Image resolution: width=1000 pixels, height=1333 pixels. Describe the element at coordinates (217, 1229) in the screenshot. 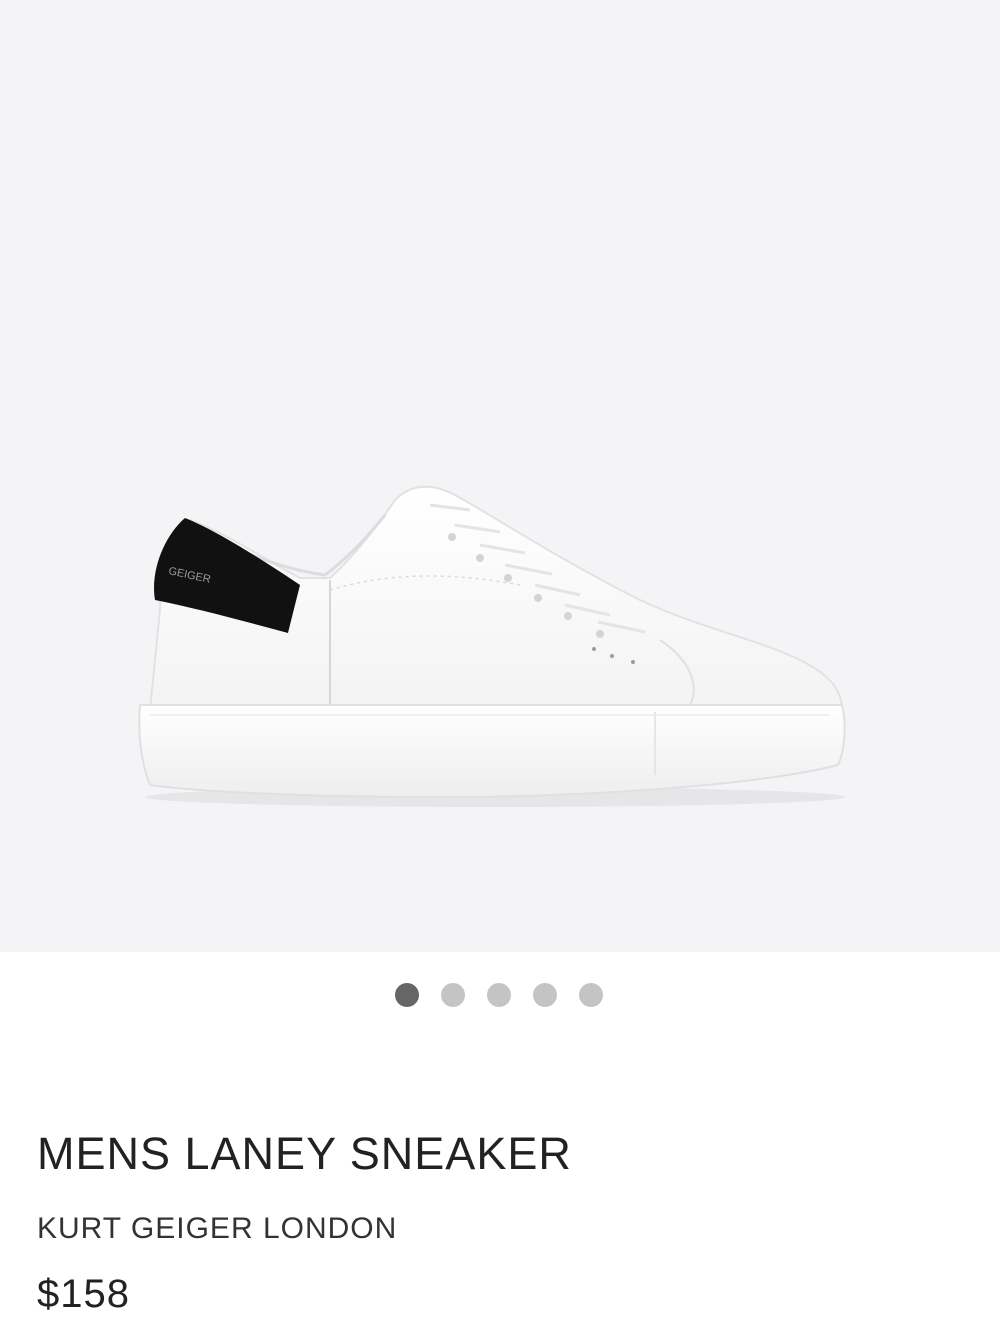

I see `product-brand: KURT GEIGER LONDON` at that location.